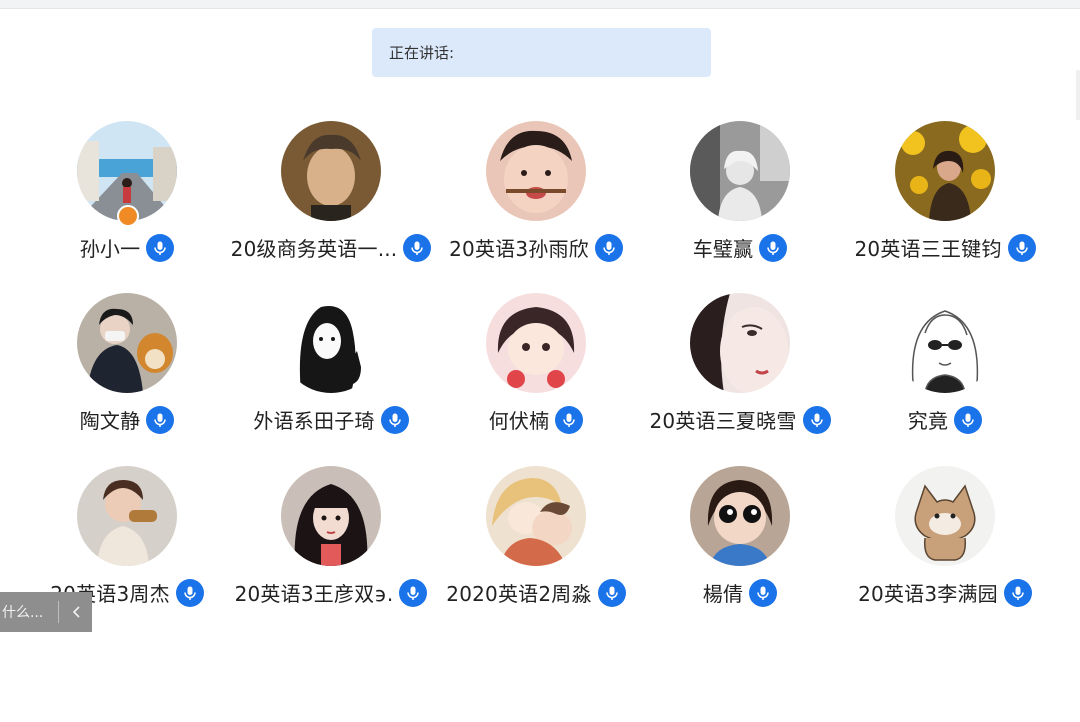 Image resolution: width=1080 pixels, height=722 pixels. I want to click on participant-name: 20英语三王键钧, so click(928, 249).